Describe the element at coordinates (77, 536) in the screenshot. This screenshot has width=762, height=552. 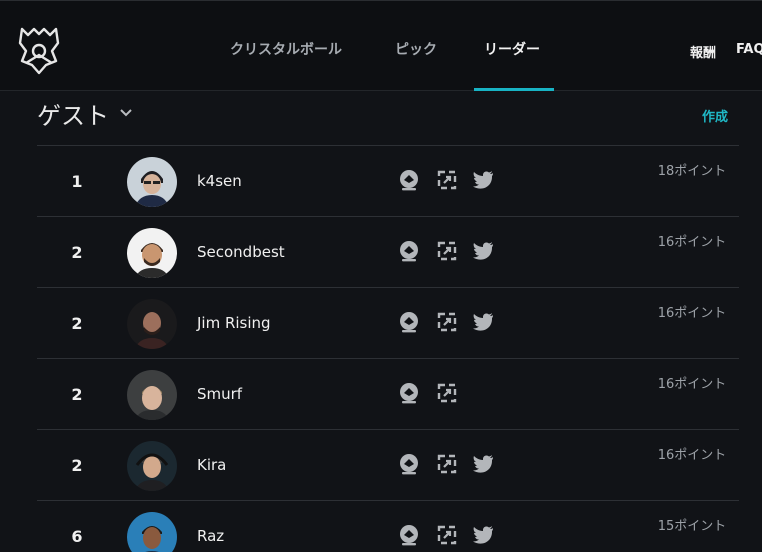
I see `rank-number: 6` at that location.